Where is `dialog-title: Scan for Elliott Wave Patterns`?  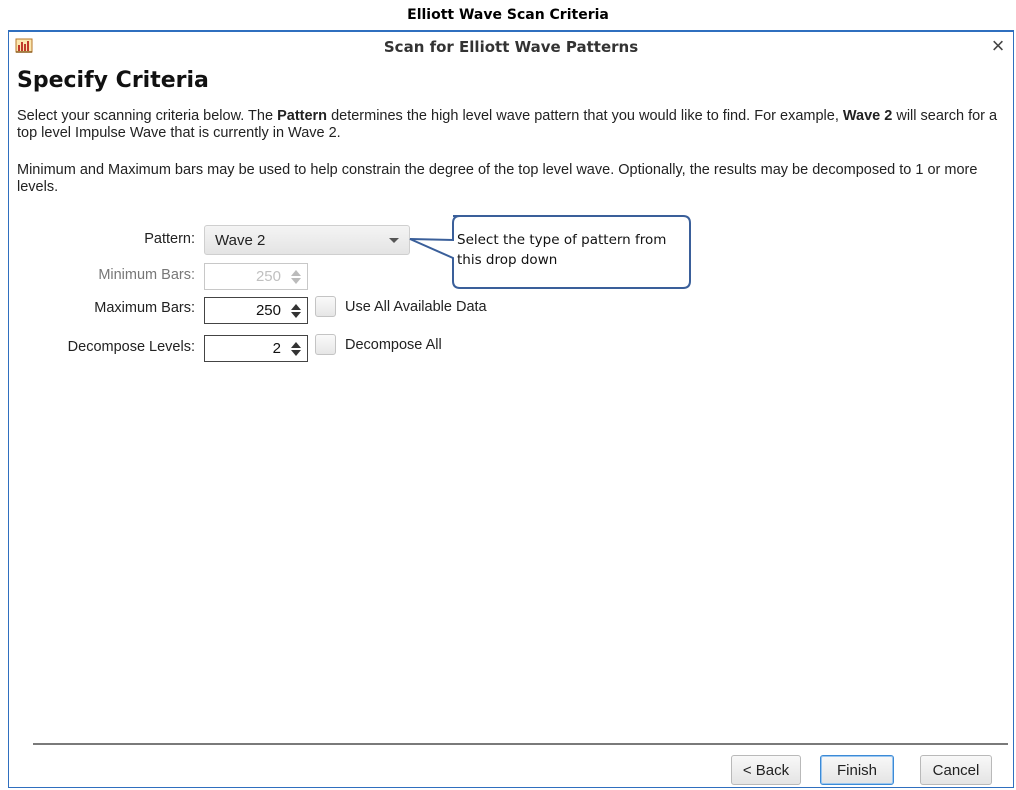
dialog-title: Scan for Elliott Wave Patterns is located at coordinates (511, 47).